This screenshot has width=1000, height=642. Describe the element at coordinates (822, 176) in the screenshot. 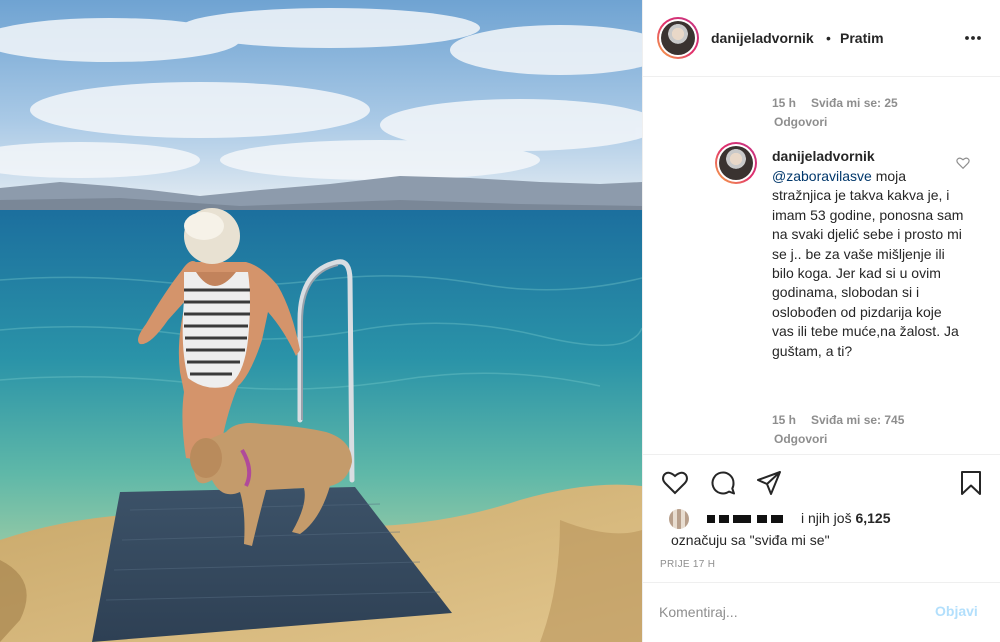

I see `comment-mention: @zaboravilasve` at that location.